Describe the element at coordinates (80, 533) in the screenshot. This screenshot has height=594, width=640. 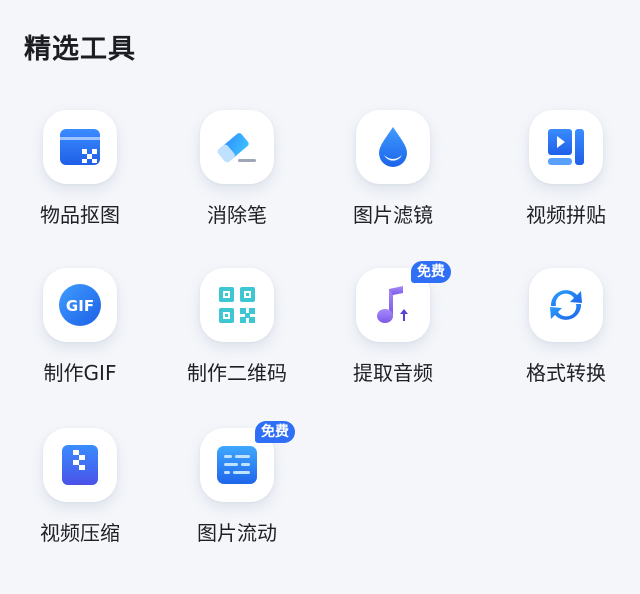
I see `tool-label: 视频压缩` at that location.